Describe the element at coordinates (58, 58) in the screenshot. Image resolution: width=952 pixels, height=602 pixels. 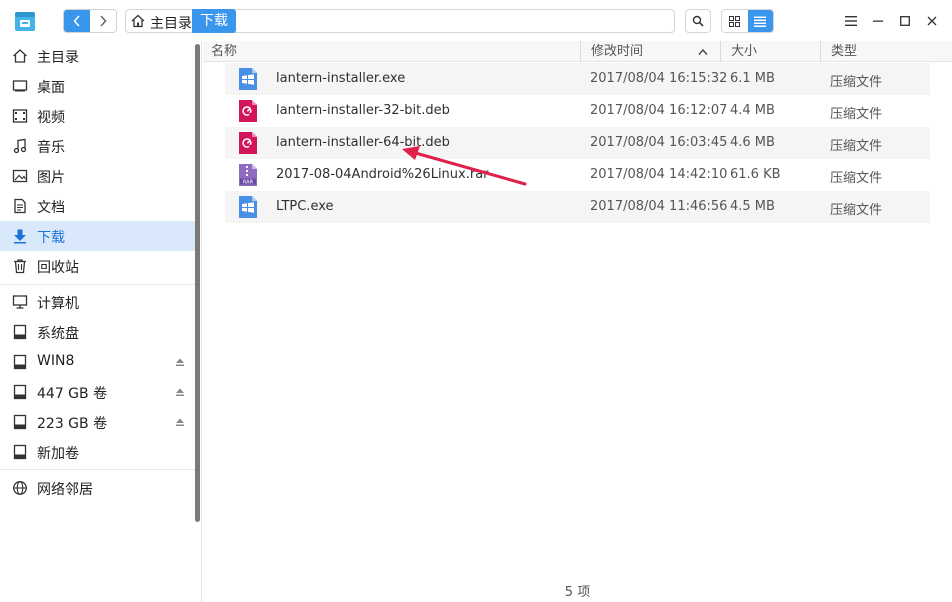
I see `sidebar-item-label: 主目录` at that location.